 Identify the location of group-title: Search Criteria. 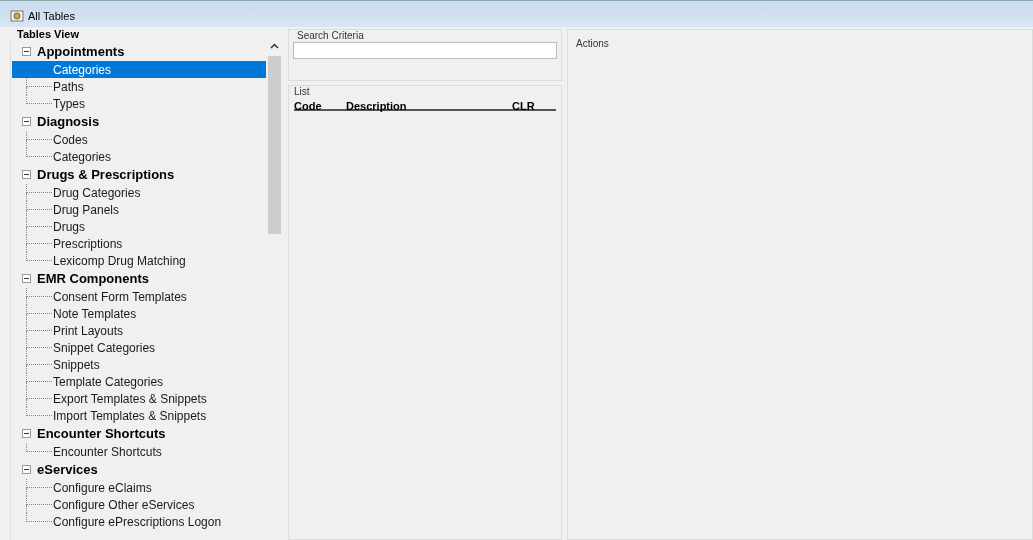
(330, 35).